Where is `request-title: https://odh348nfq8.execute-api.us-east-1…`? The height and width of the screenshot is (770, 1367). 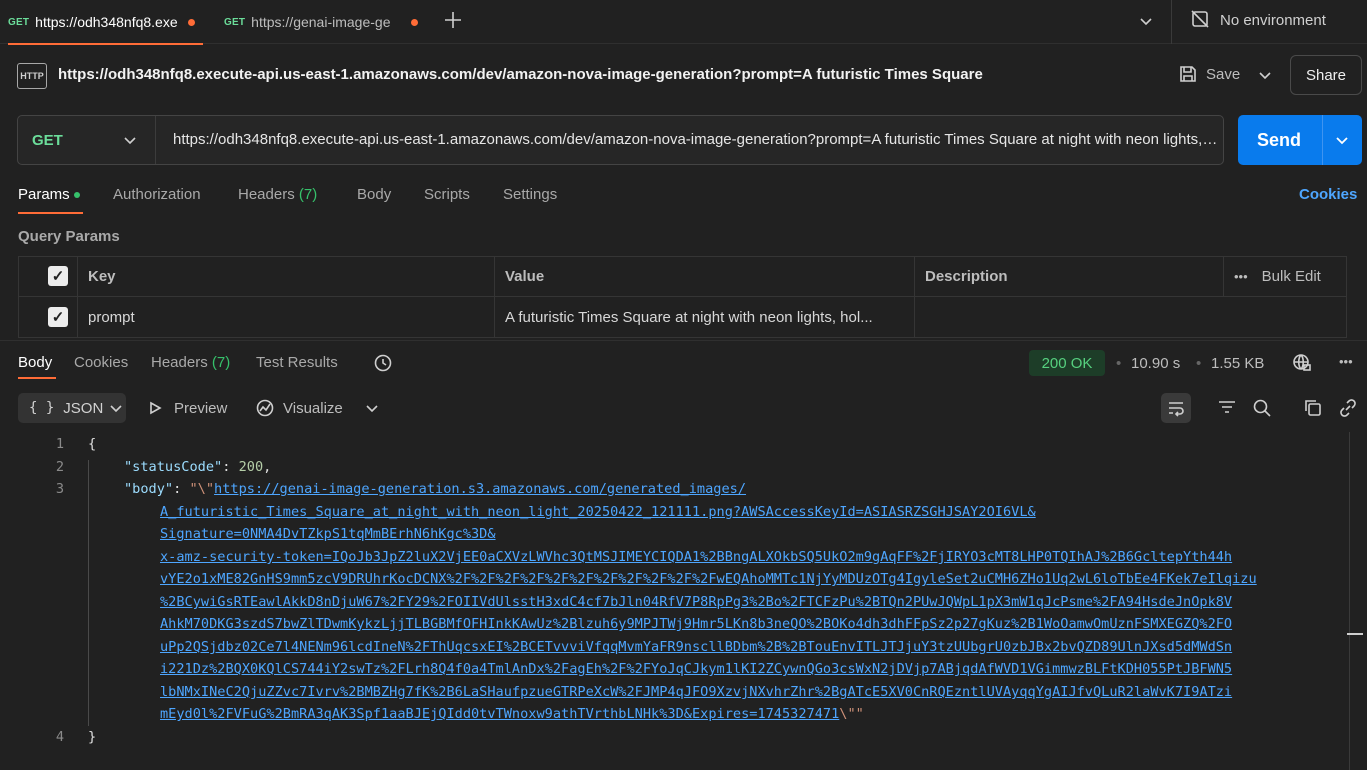
request-title: https://odh348nfq8.execute-api.us-east-1… is located at coordinates (520, 74).